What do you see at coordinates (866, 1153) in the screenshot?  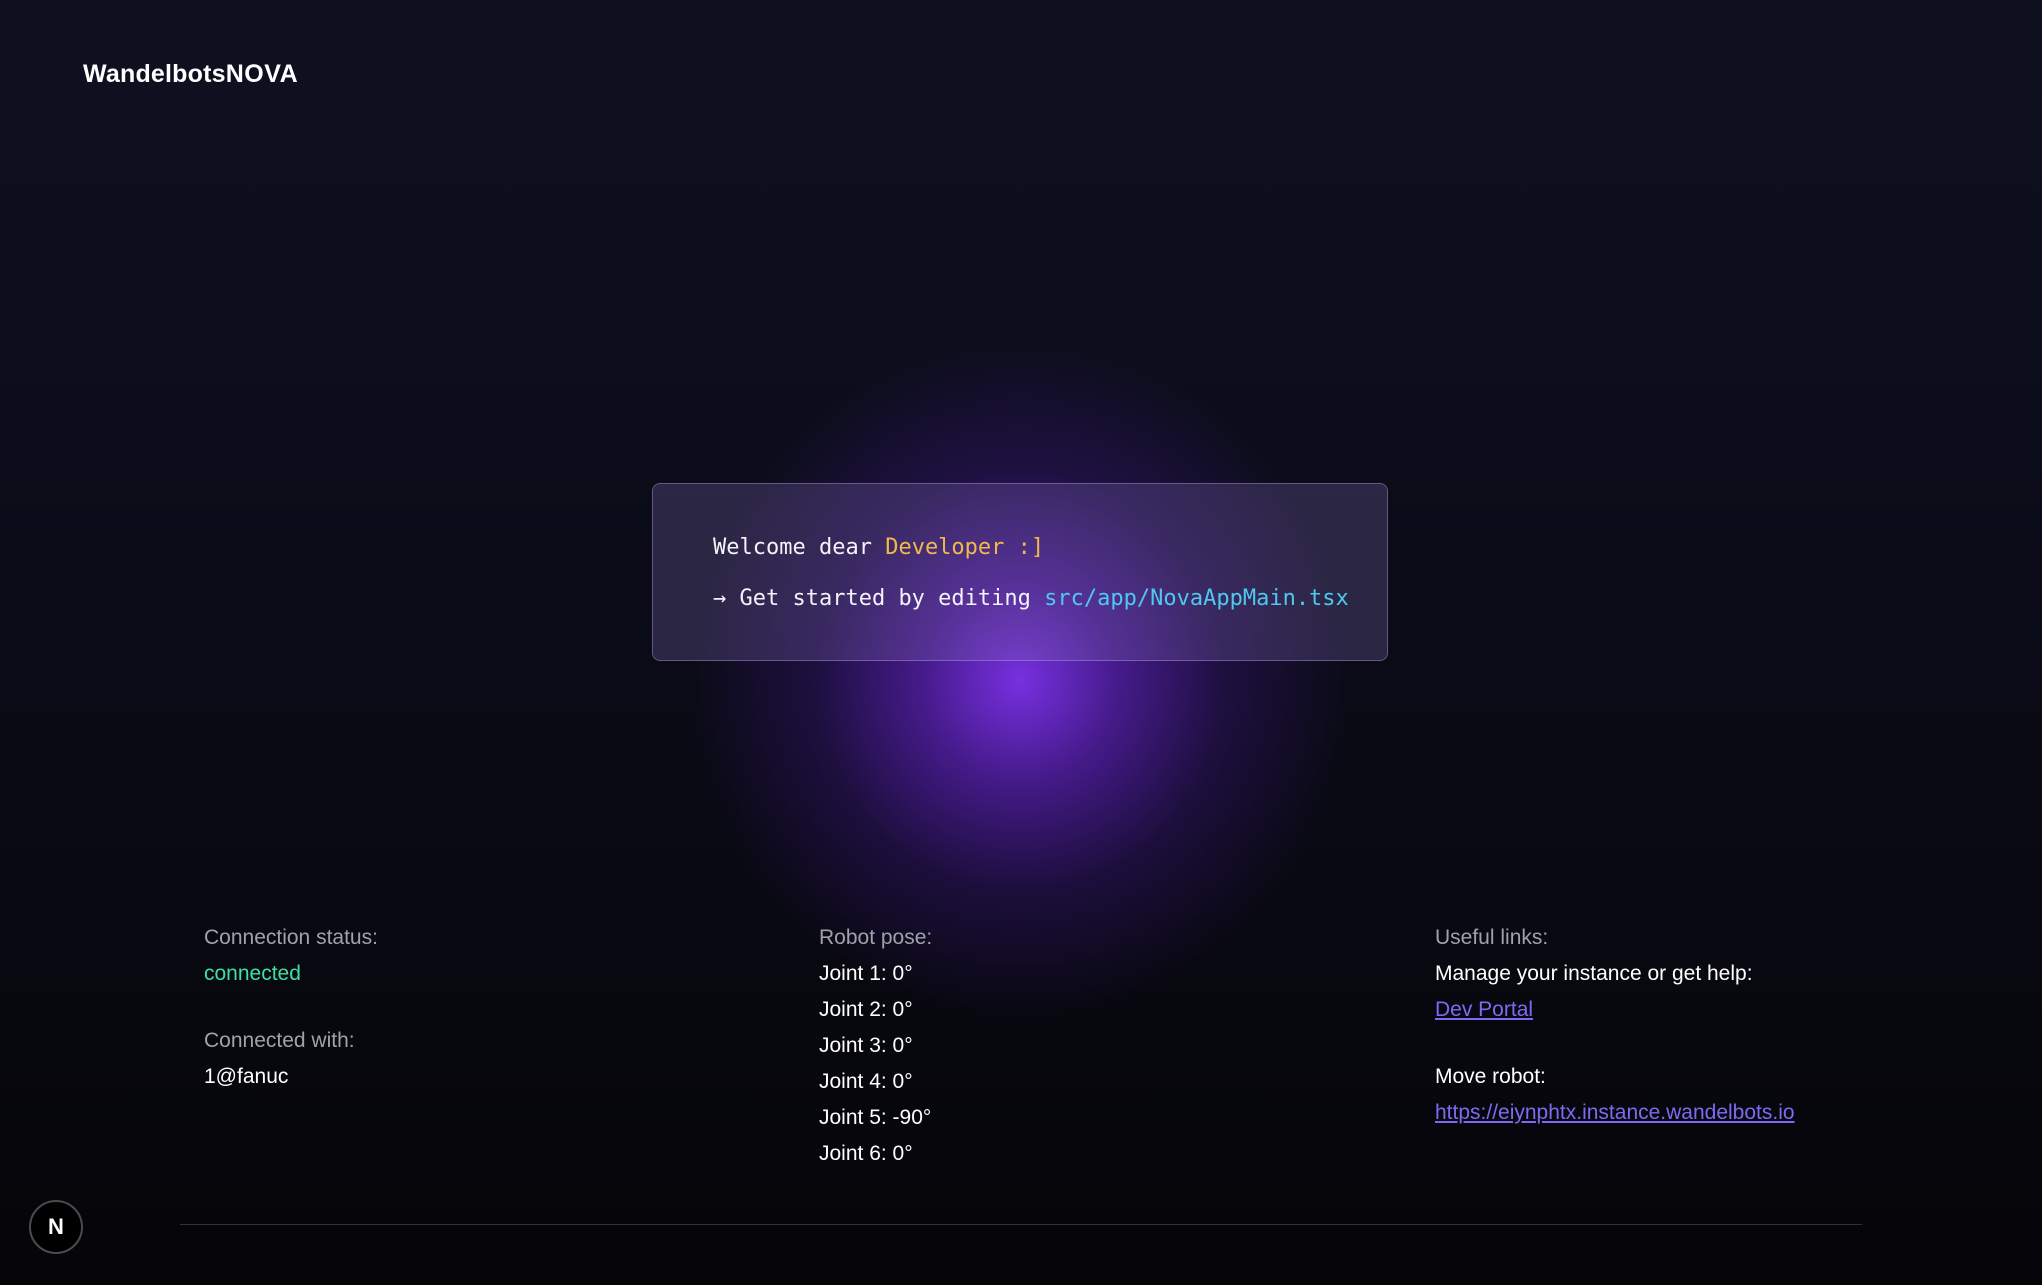 I see `joint-6-value: Joint 6: 0°` at bounding box center [866, 1153].